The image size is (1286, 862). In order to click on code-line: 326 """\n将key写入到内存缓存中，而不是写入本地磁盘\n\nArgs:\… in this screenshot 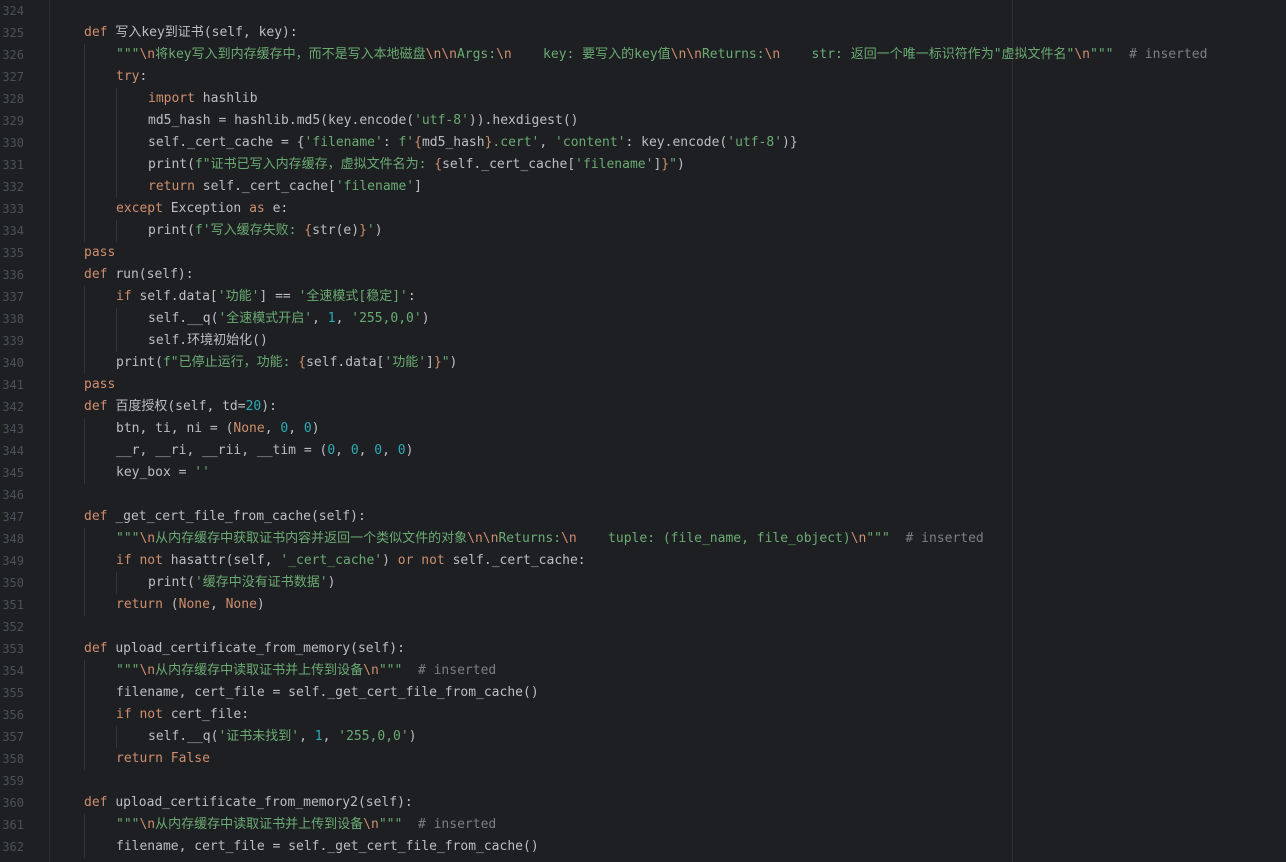, I will do `click(643, 55)`.